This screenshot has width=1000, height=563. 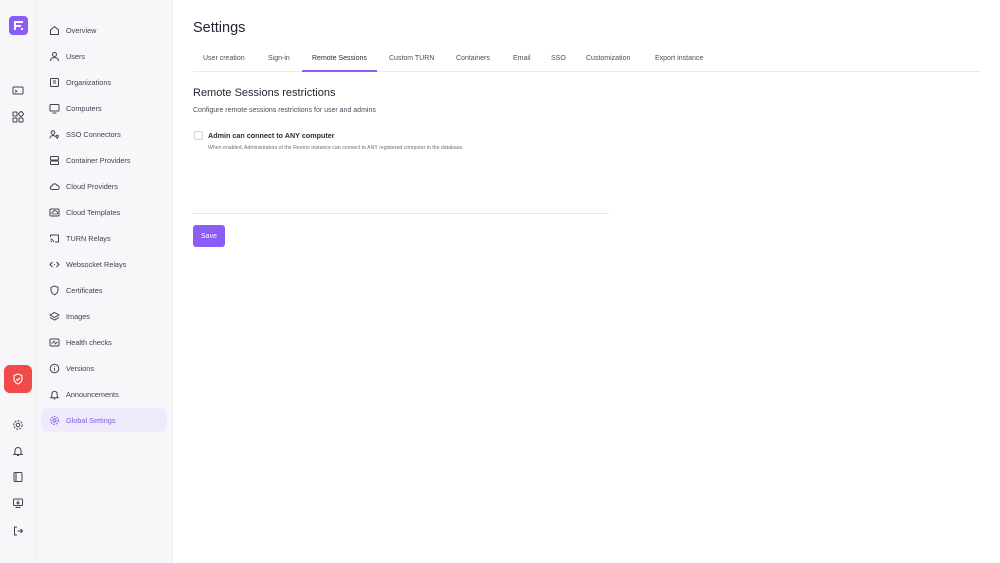 I want to click on logo-icon, so click(x=18, y=25).